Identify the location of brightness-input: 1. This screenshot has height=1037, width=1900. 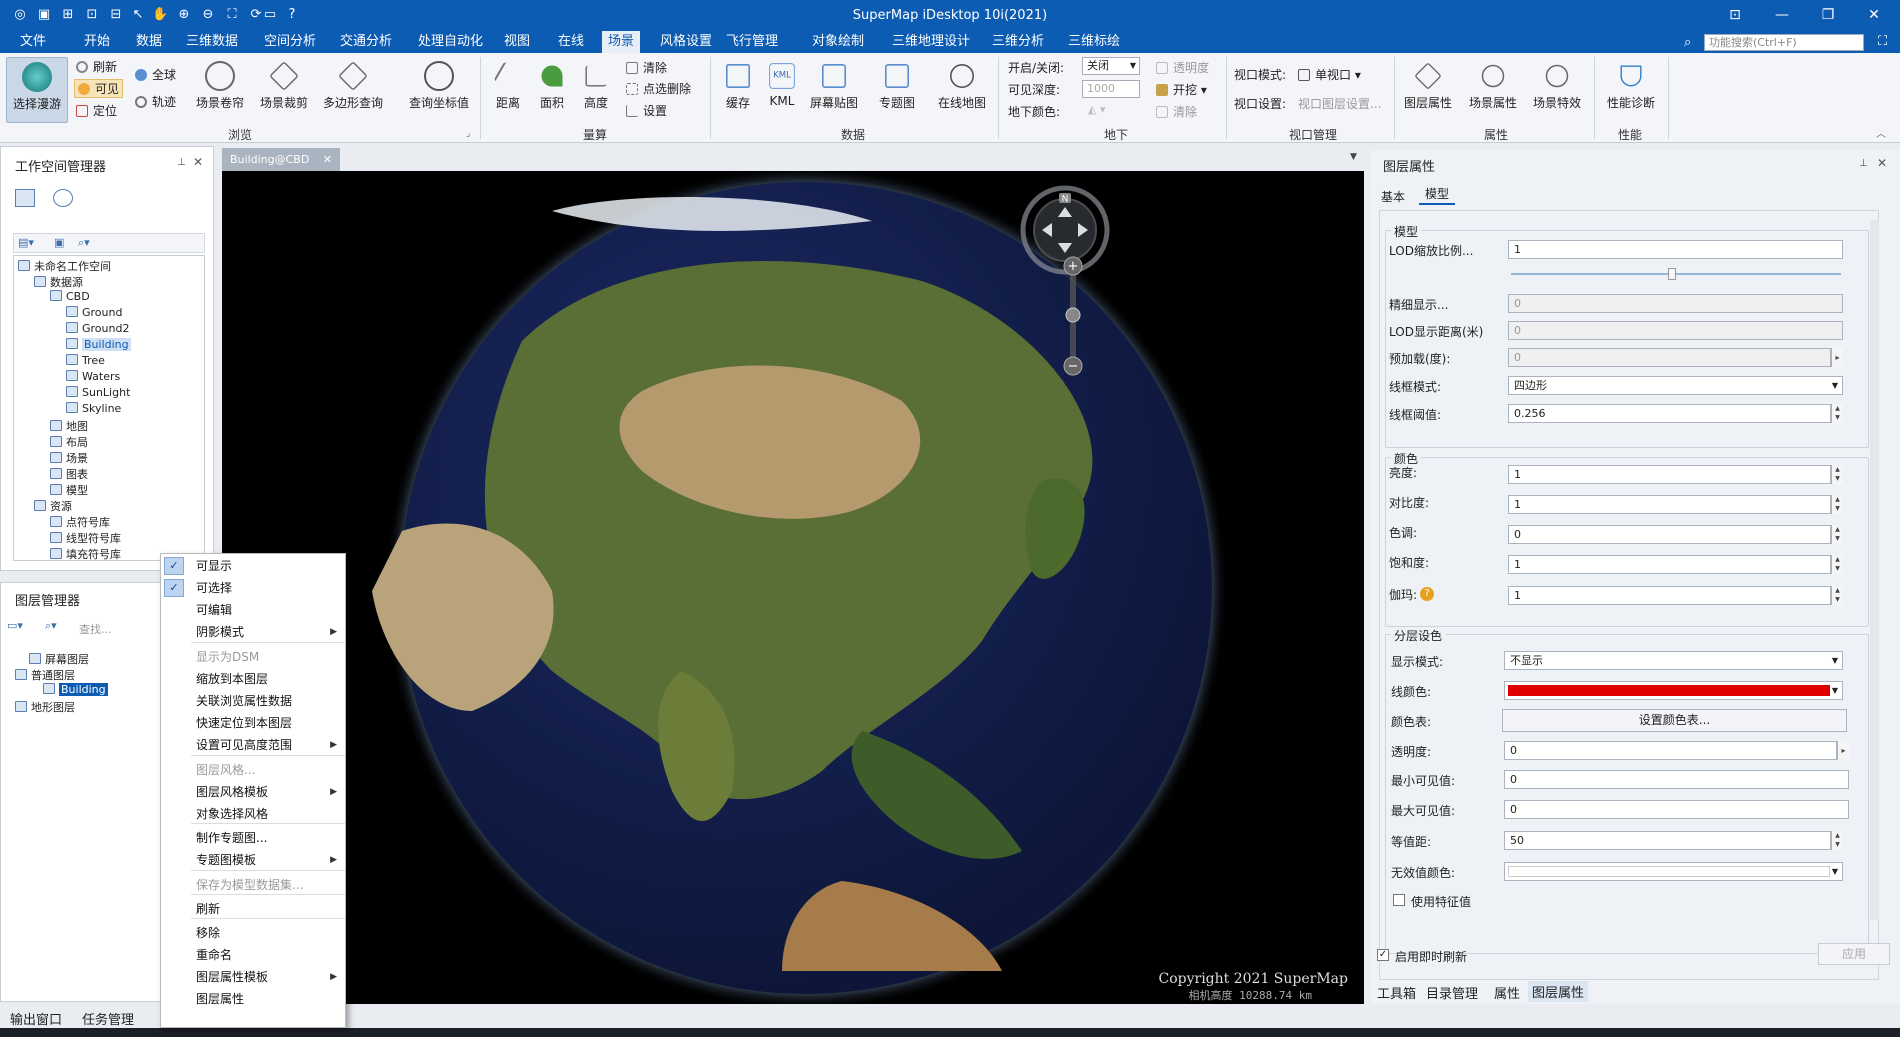
(1669, 474).